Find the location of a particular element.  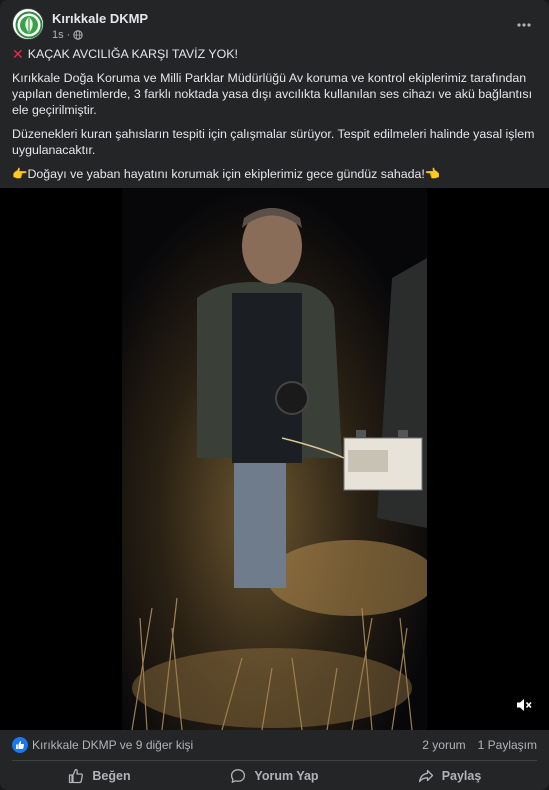

post-meta: 1s · is located at coordinates (67, 35).